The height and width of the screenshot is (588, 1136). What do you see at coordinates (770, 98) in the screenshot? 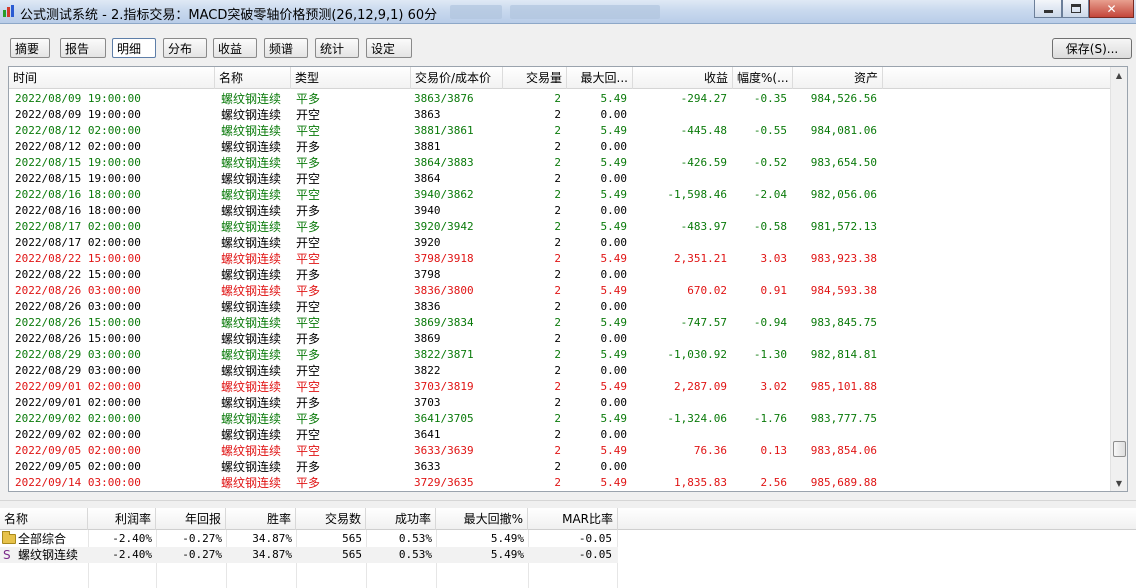
I see `cell-pct: -0.35` at bounding box center [770, 98].